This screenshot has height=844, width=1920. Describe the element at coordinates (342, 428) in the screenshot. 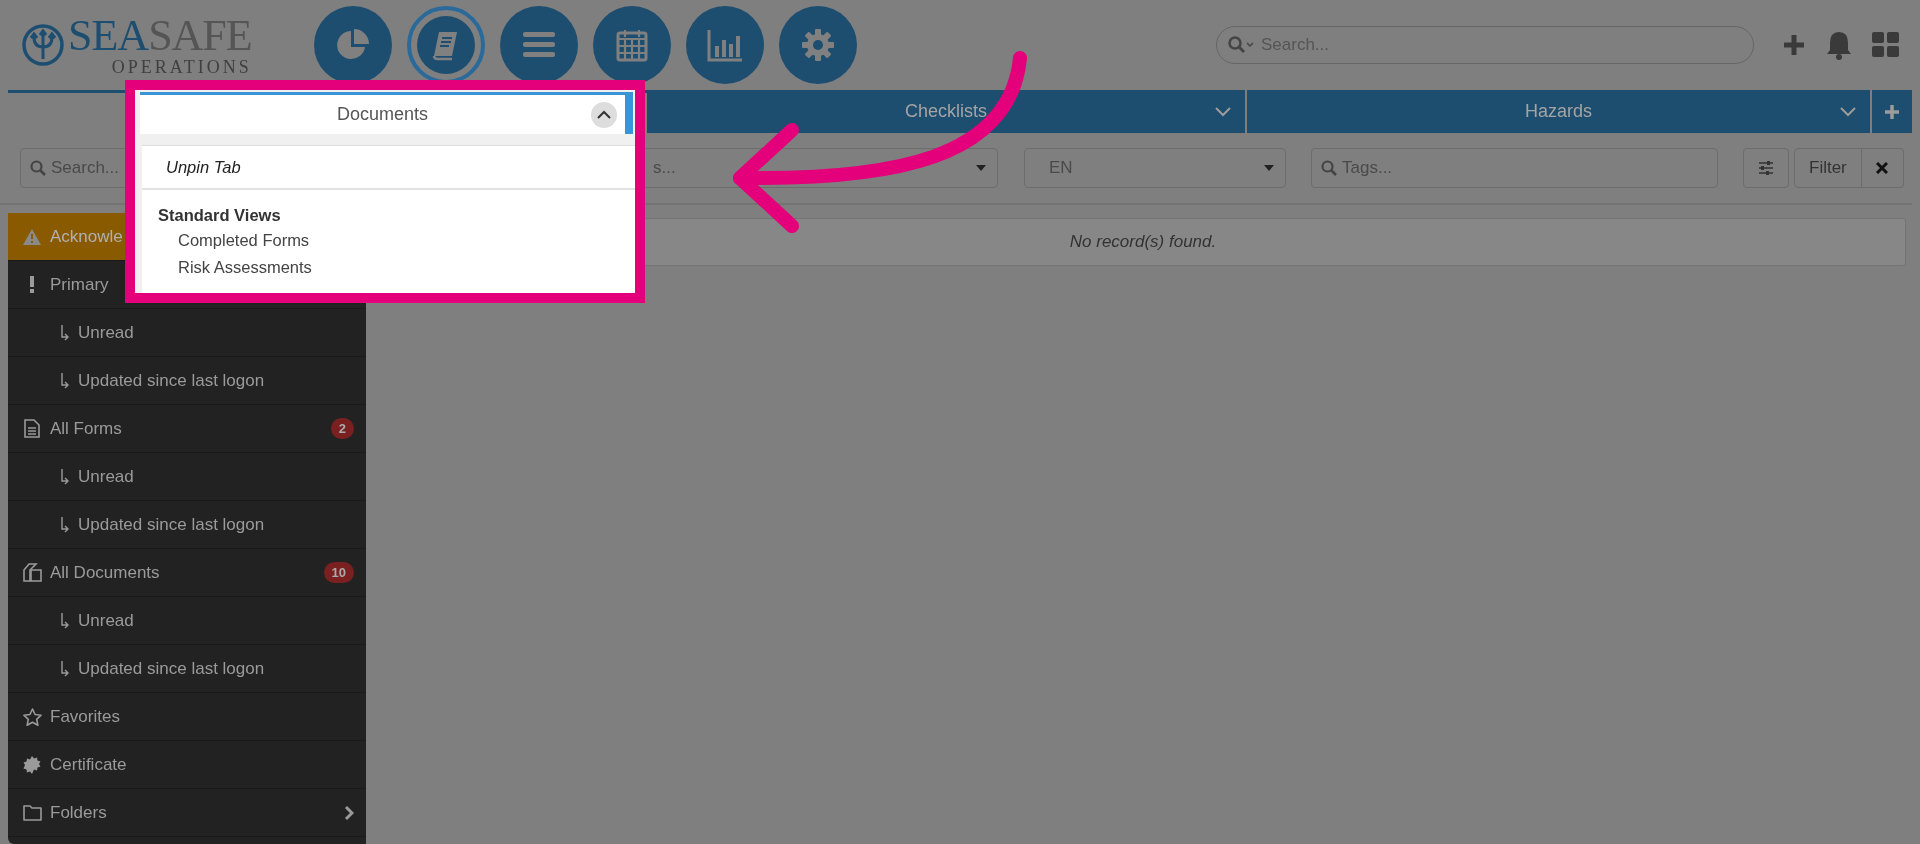

I see `count-badge: 2` at that location.